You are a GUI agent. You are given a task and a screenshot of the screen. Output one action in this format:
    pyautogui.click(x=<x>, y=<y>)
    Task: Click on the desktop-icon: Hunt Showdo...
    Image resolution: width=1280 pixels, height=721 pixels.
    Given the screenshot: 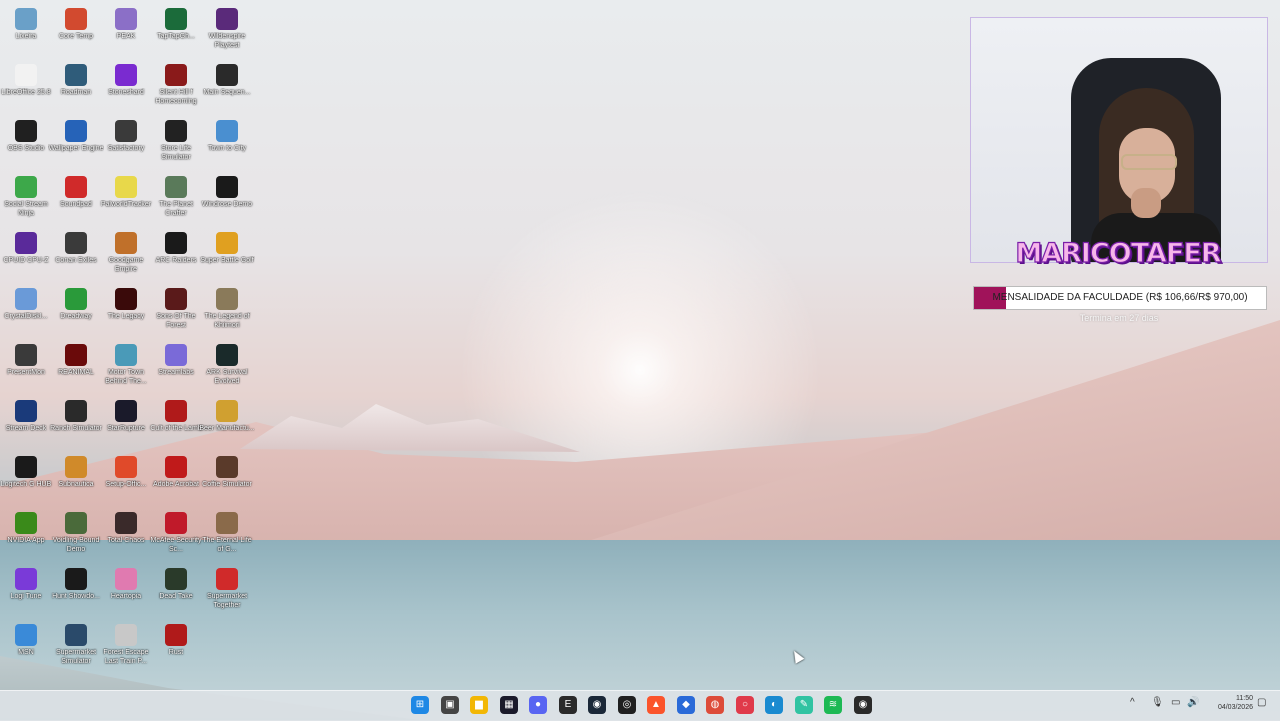 What is the action you would take?
    pyautogui.click(x=76, y=591)
    